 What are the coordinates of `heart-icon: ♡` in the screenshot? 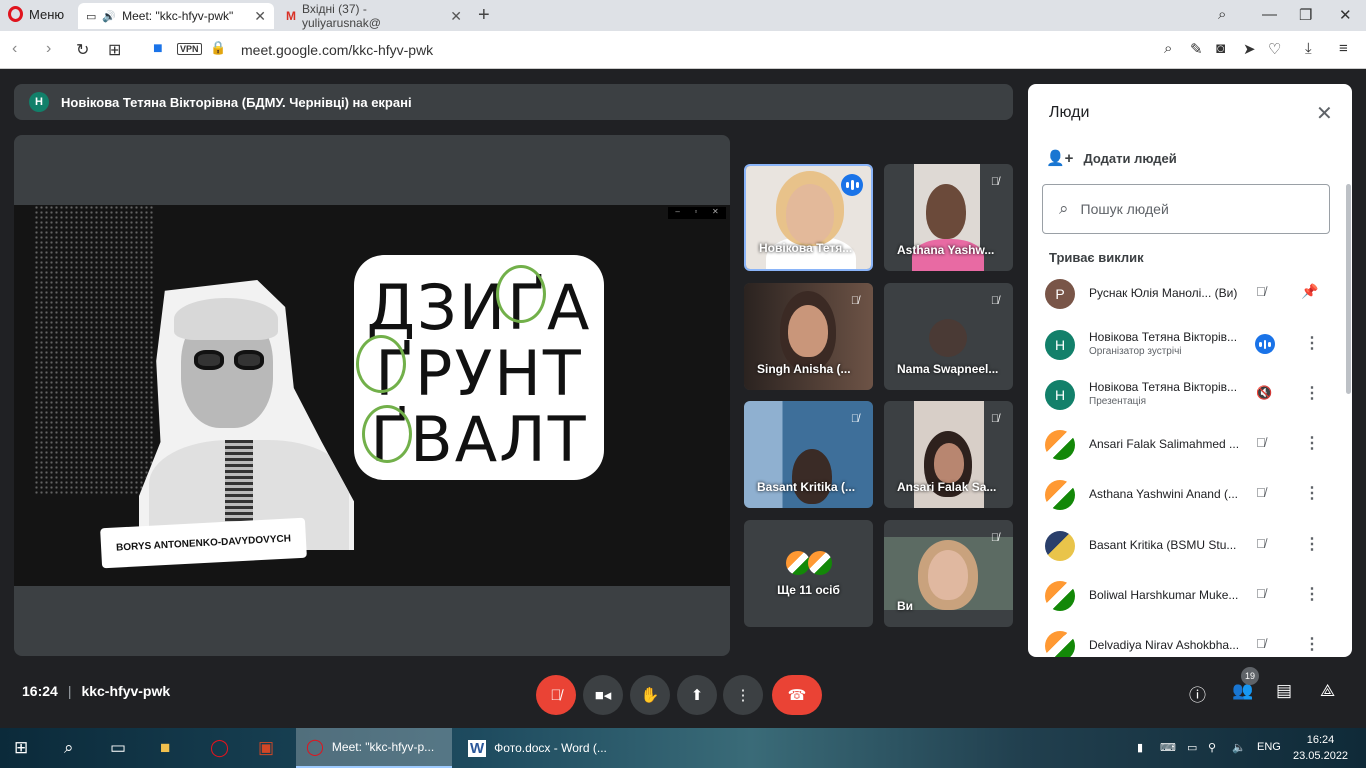 It's located at (1274, 49).